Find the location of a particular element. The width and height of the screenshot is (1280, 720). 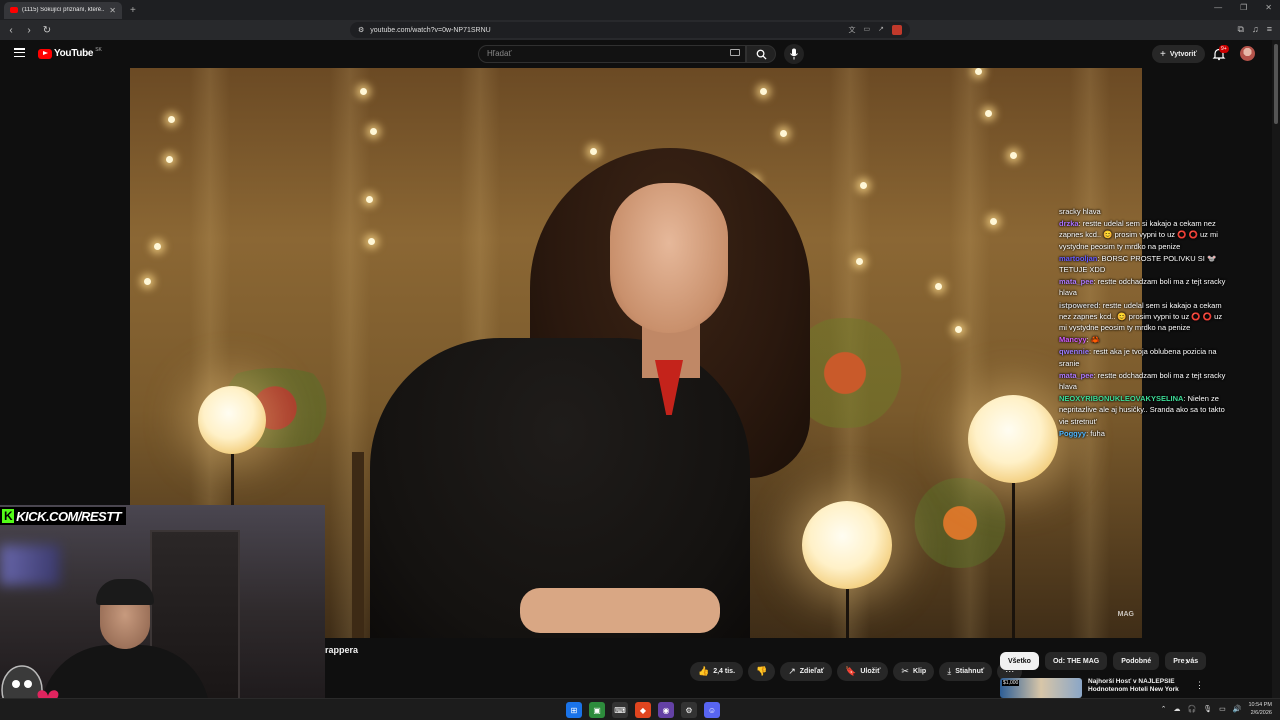

share-button: ↗ Zdieľať is located at coordinates (806, 671).